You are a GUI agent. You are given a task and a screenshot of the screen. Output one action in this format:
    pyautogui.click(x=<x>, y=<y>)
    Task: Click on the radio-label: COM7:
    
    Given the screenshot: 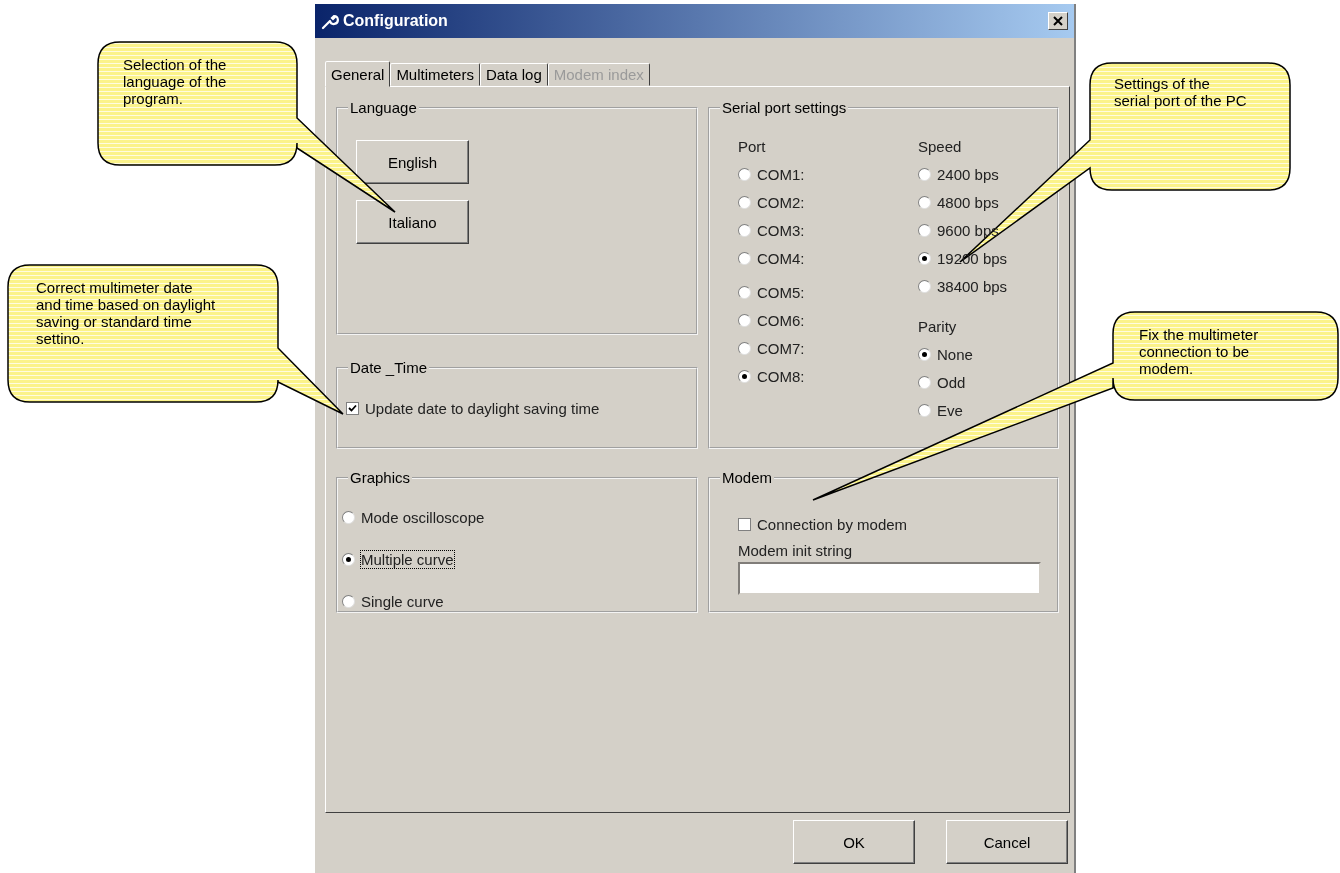 What is the action you would take?
    pyautogui.click(x=781, y=348)
    